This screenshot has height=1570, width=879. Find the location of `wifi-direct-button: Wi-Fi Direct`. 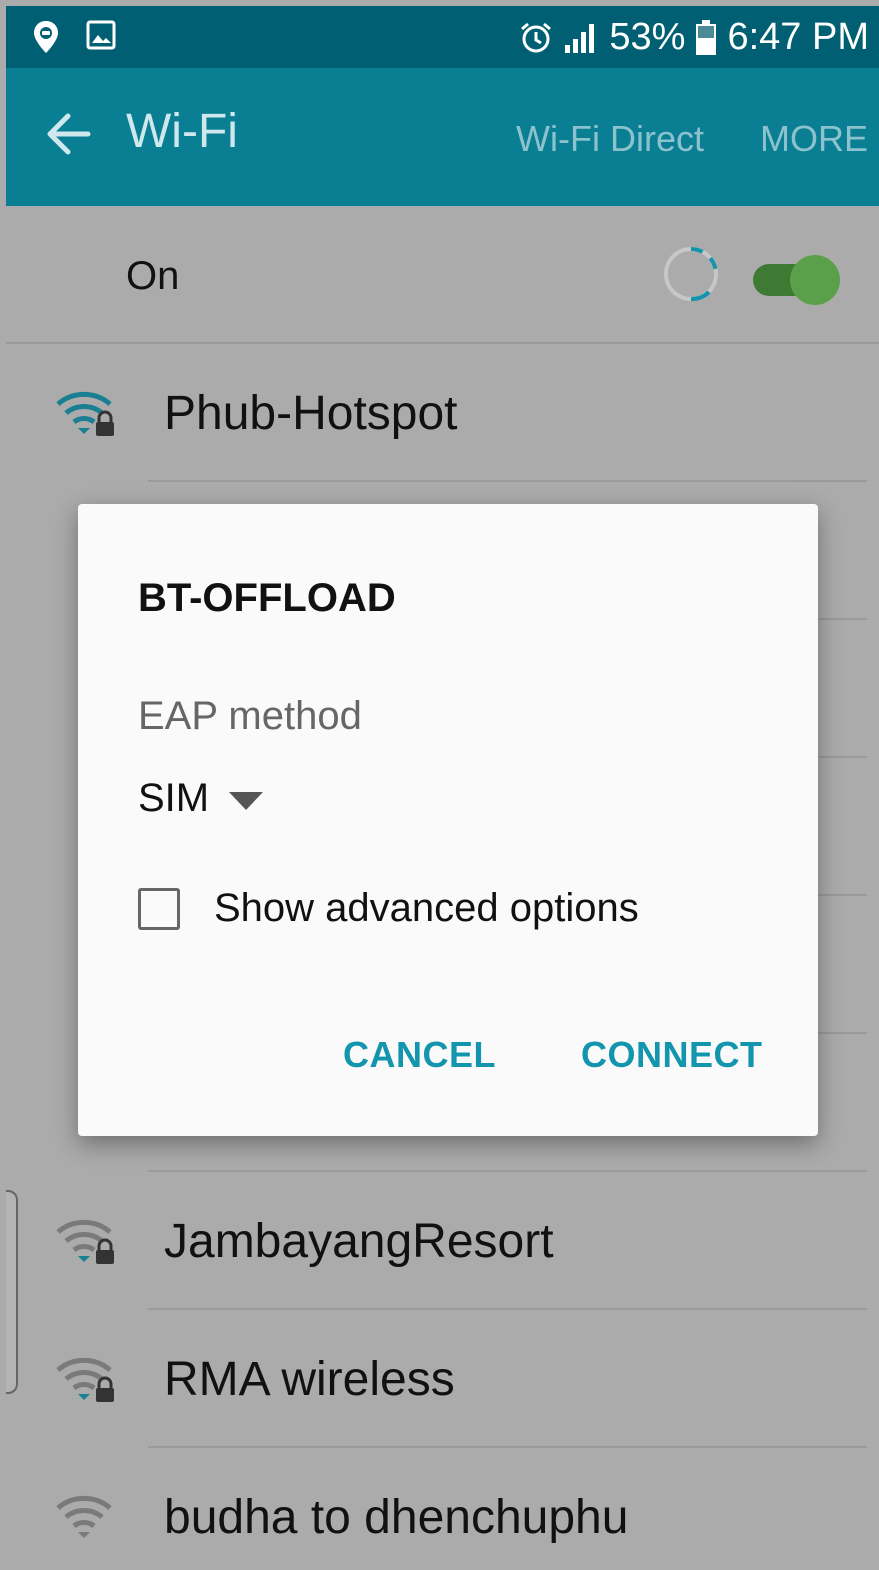

wifi-direct-button: Wi-Fi Direct is located at coordinates (610, 139).